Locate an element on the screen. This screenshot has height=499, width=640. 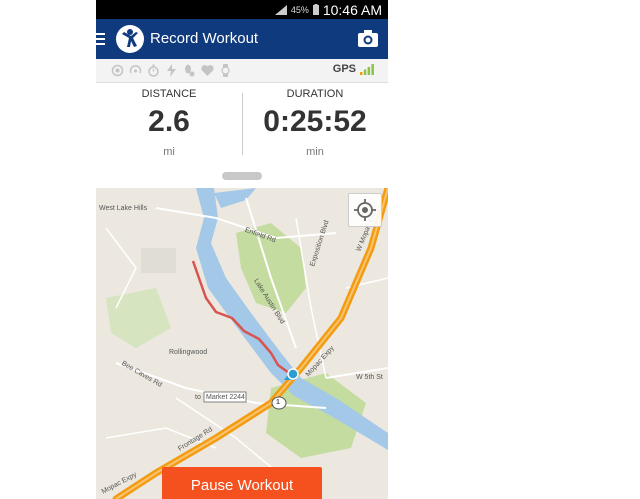
battery-percent: 45% is located at coordinates (299, 9).